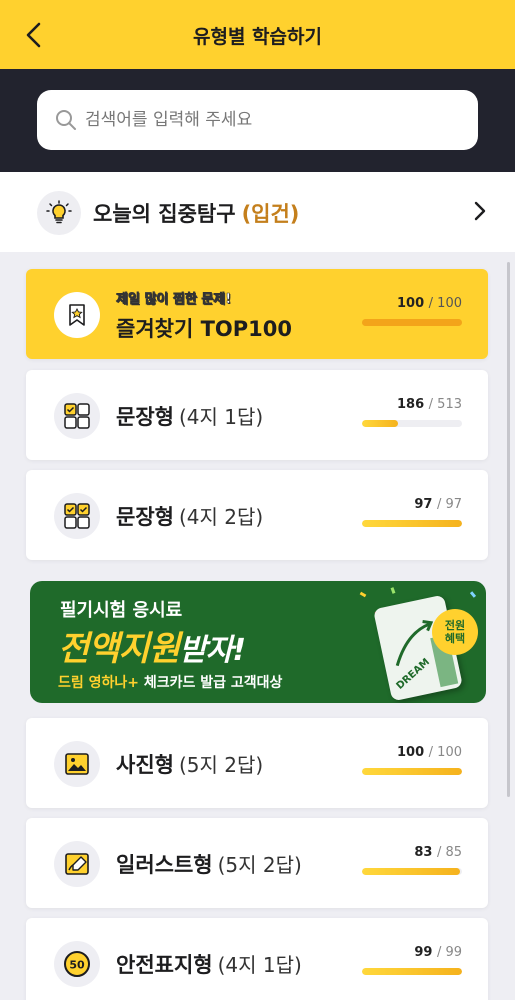  I want to click on progress: 99 / 99, so click(412, 960).